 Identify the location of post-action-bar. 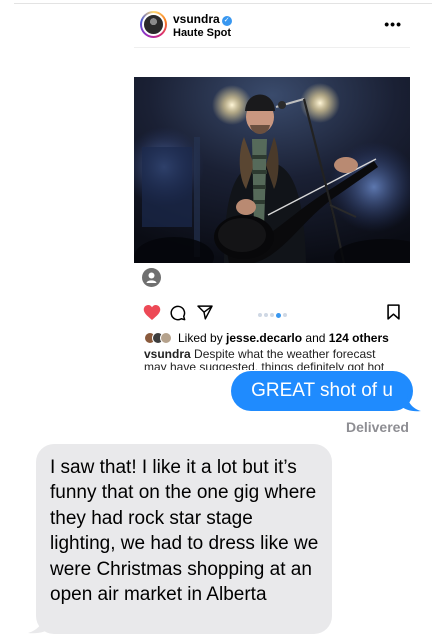
(272, 316).